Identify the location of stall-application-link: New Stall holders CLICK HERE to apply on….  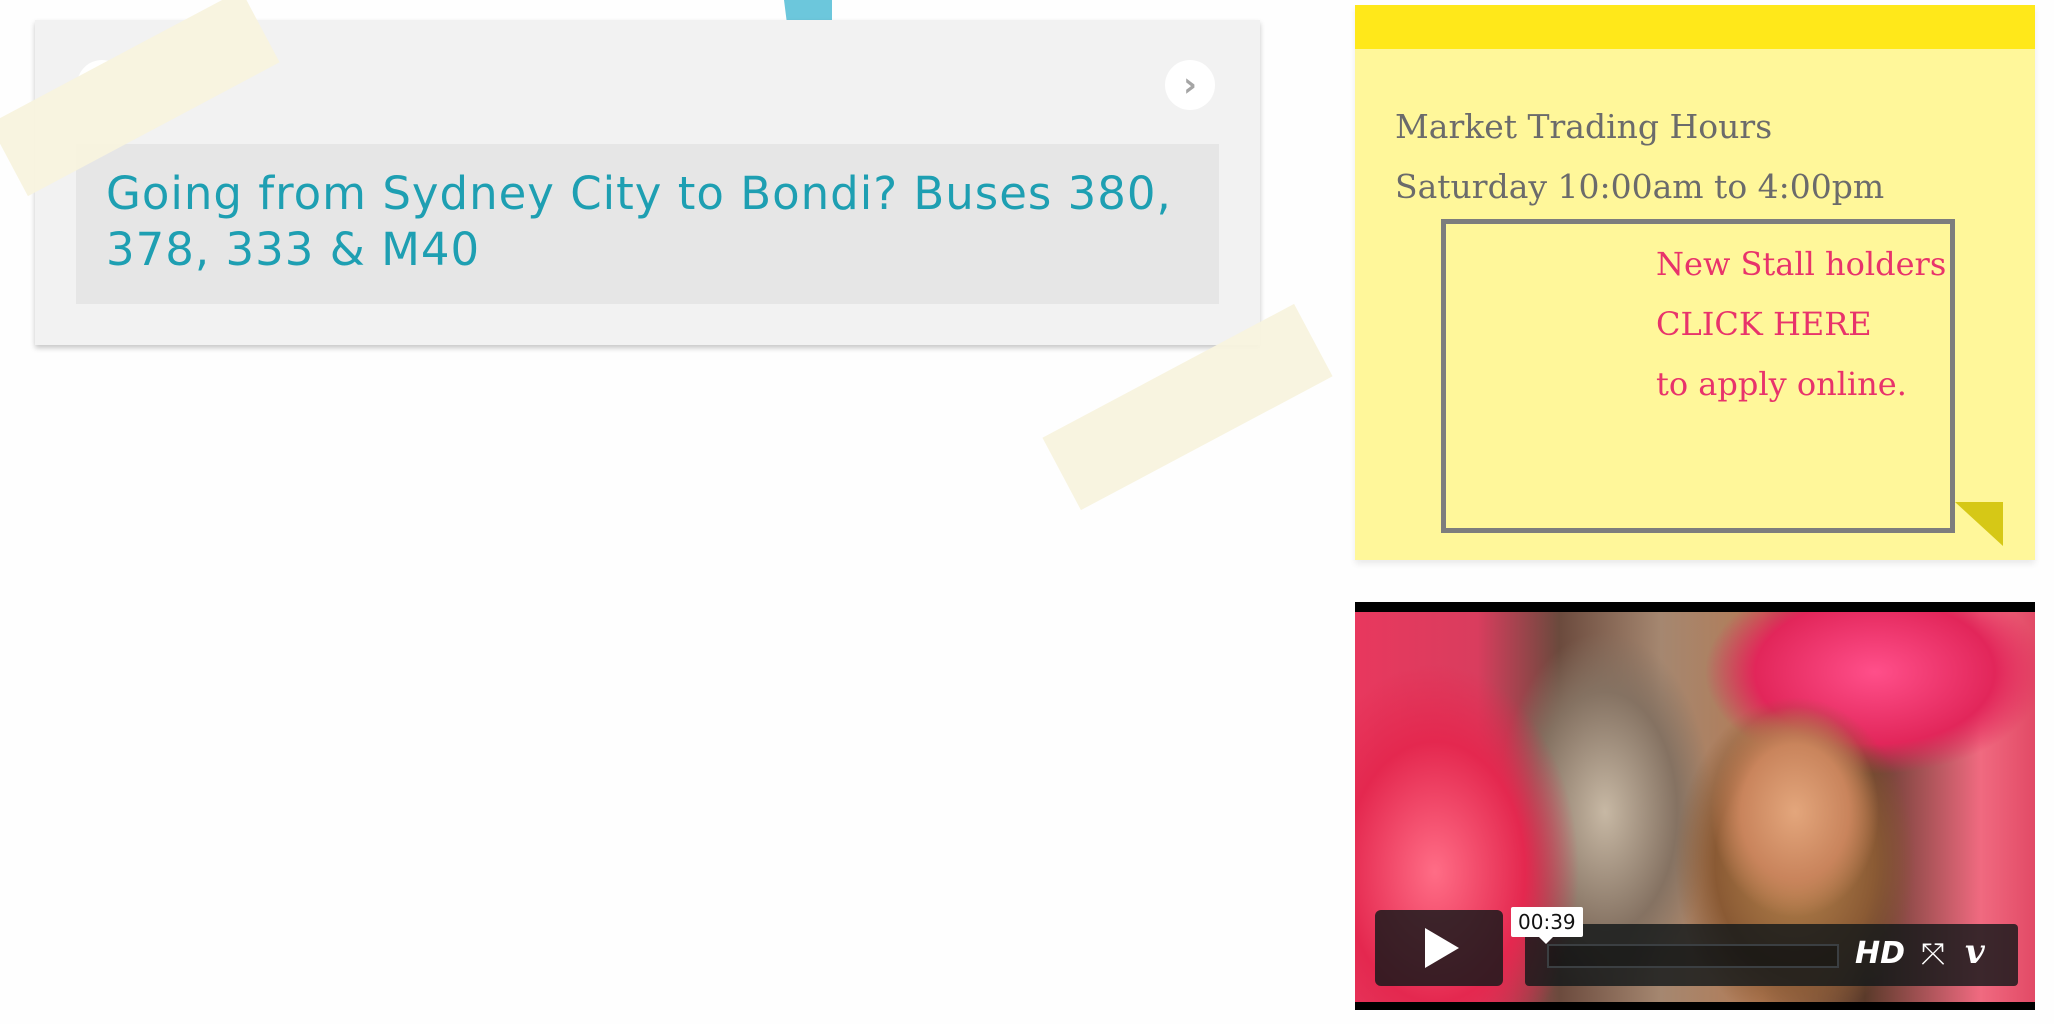
(1698, 376).